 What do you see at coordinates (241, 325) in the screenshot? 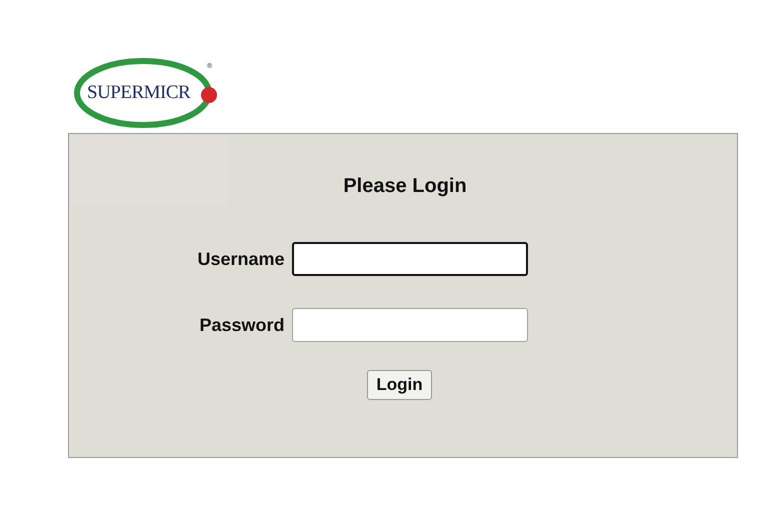
I see `field-label: Password` at bounding box center [241, 325].